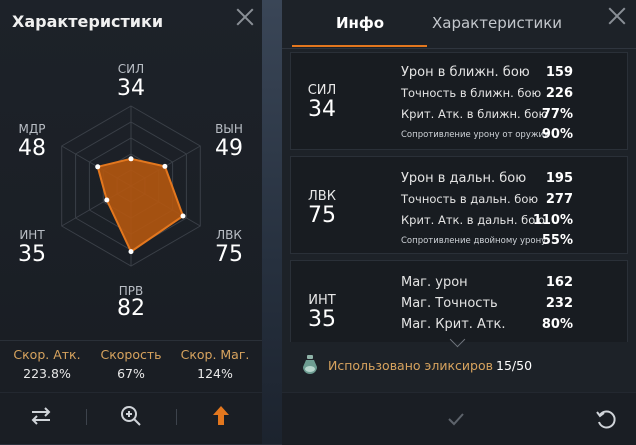 Image resolution: width=636 pixels, height=445 pixels. I want to click on stat-value-wis: 48, so click(32, 148).